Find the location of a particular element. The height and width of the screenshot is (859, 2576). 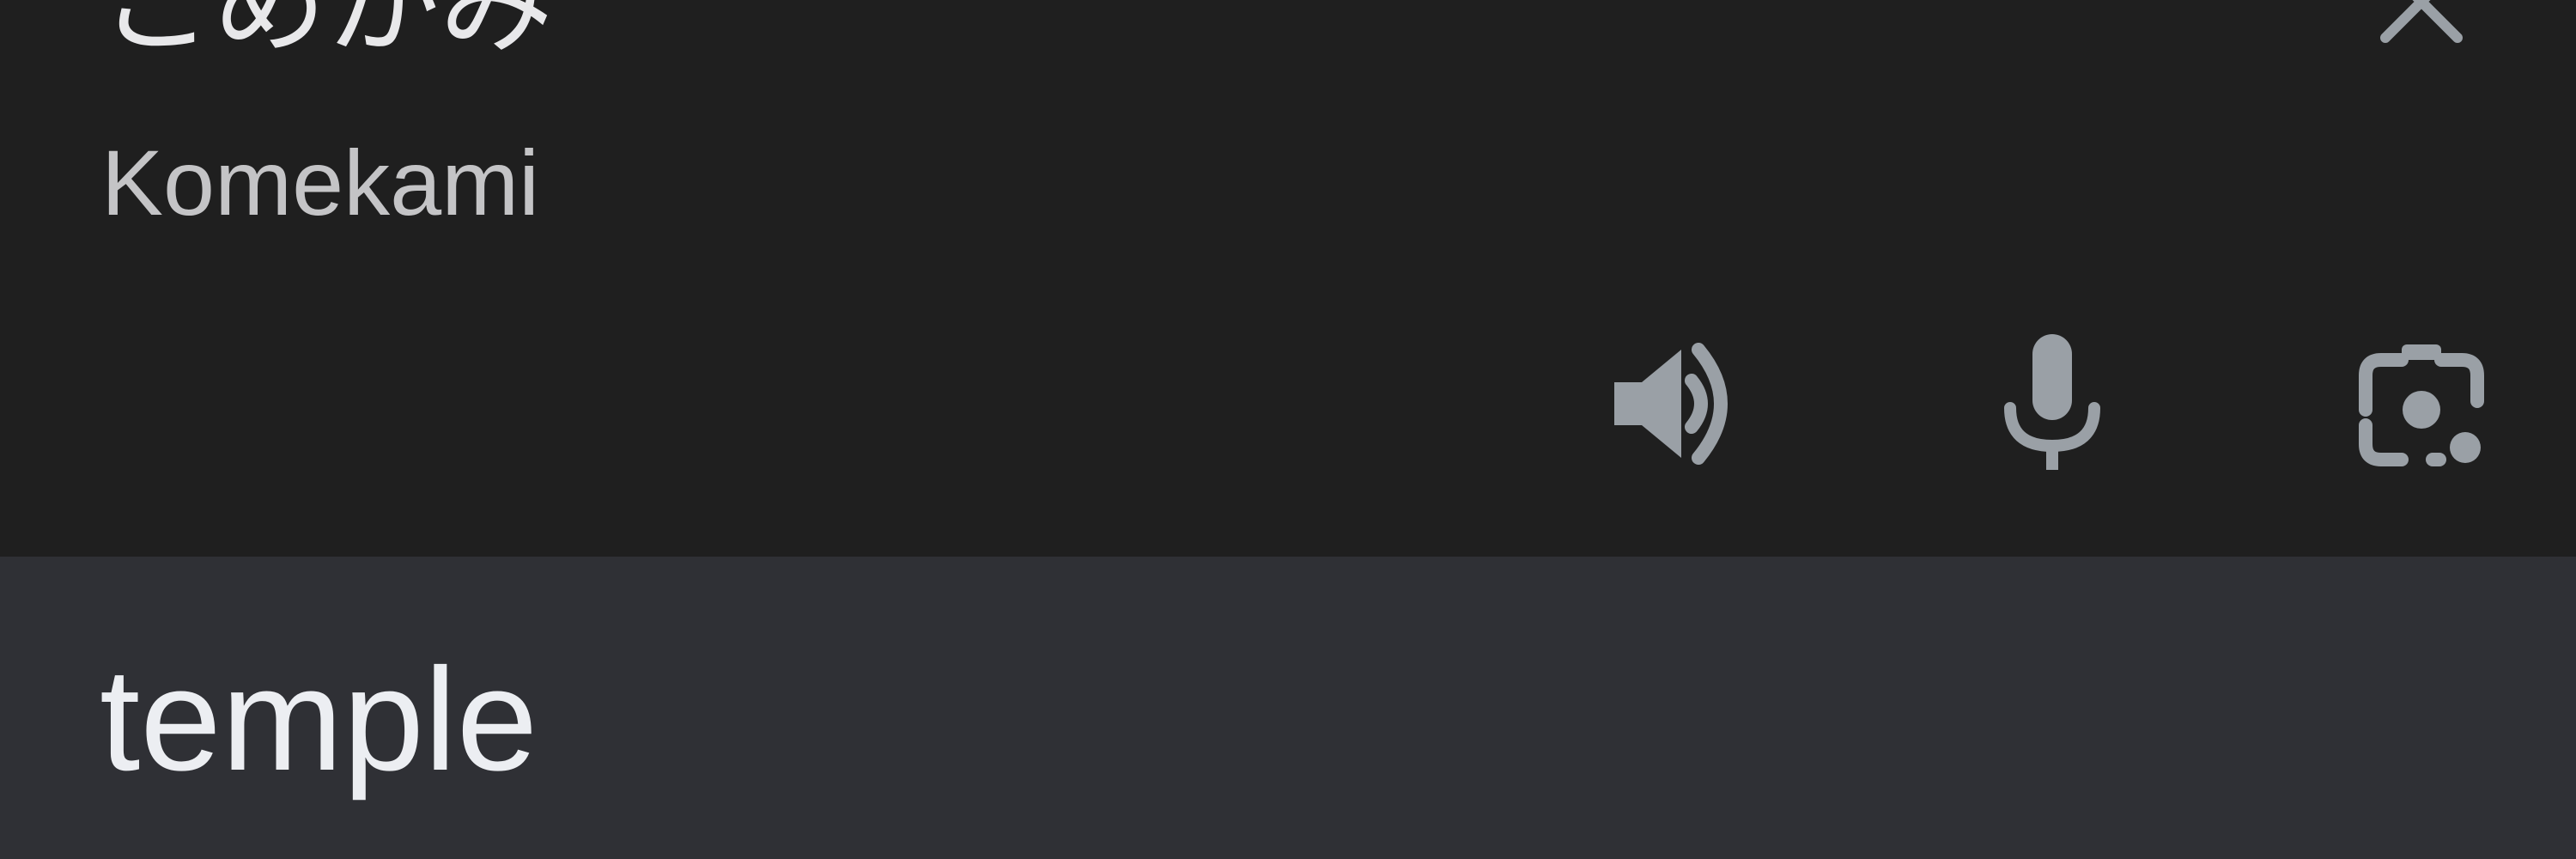

speaker-button is located at coordinates (1679, 404).